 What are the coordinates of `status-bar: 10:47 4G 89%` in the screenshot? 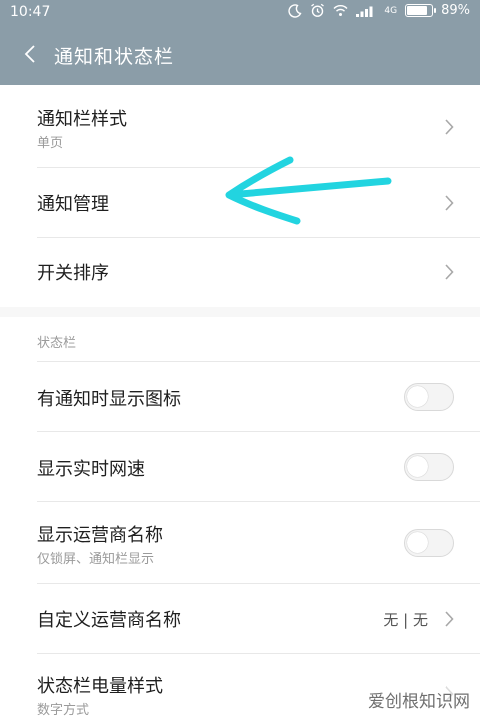 It's located at (240, 13).